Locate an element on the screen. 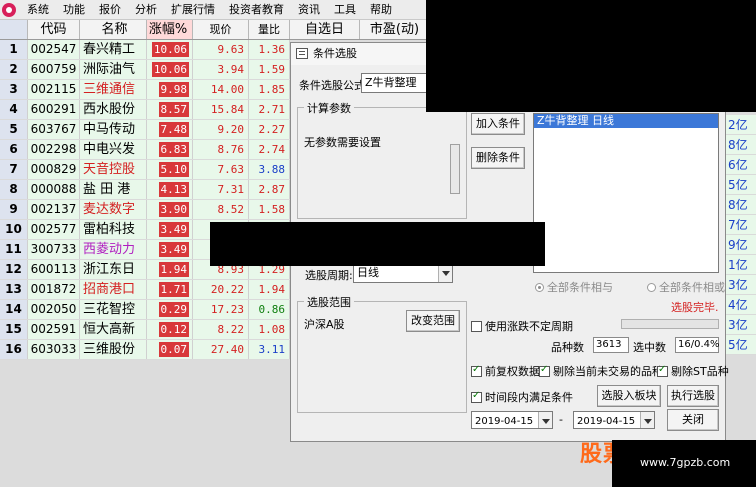 The image size is (756, 487). header-pe-dynamic: 市盈(动) is located at coordinates (395, 29).